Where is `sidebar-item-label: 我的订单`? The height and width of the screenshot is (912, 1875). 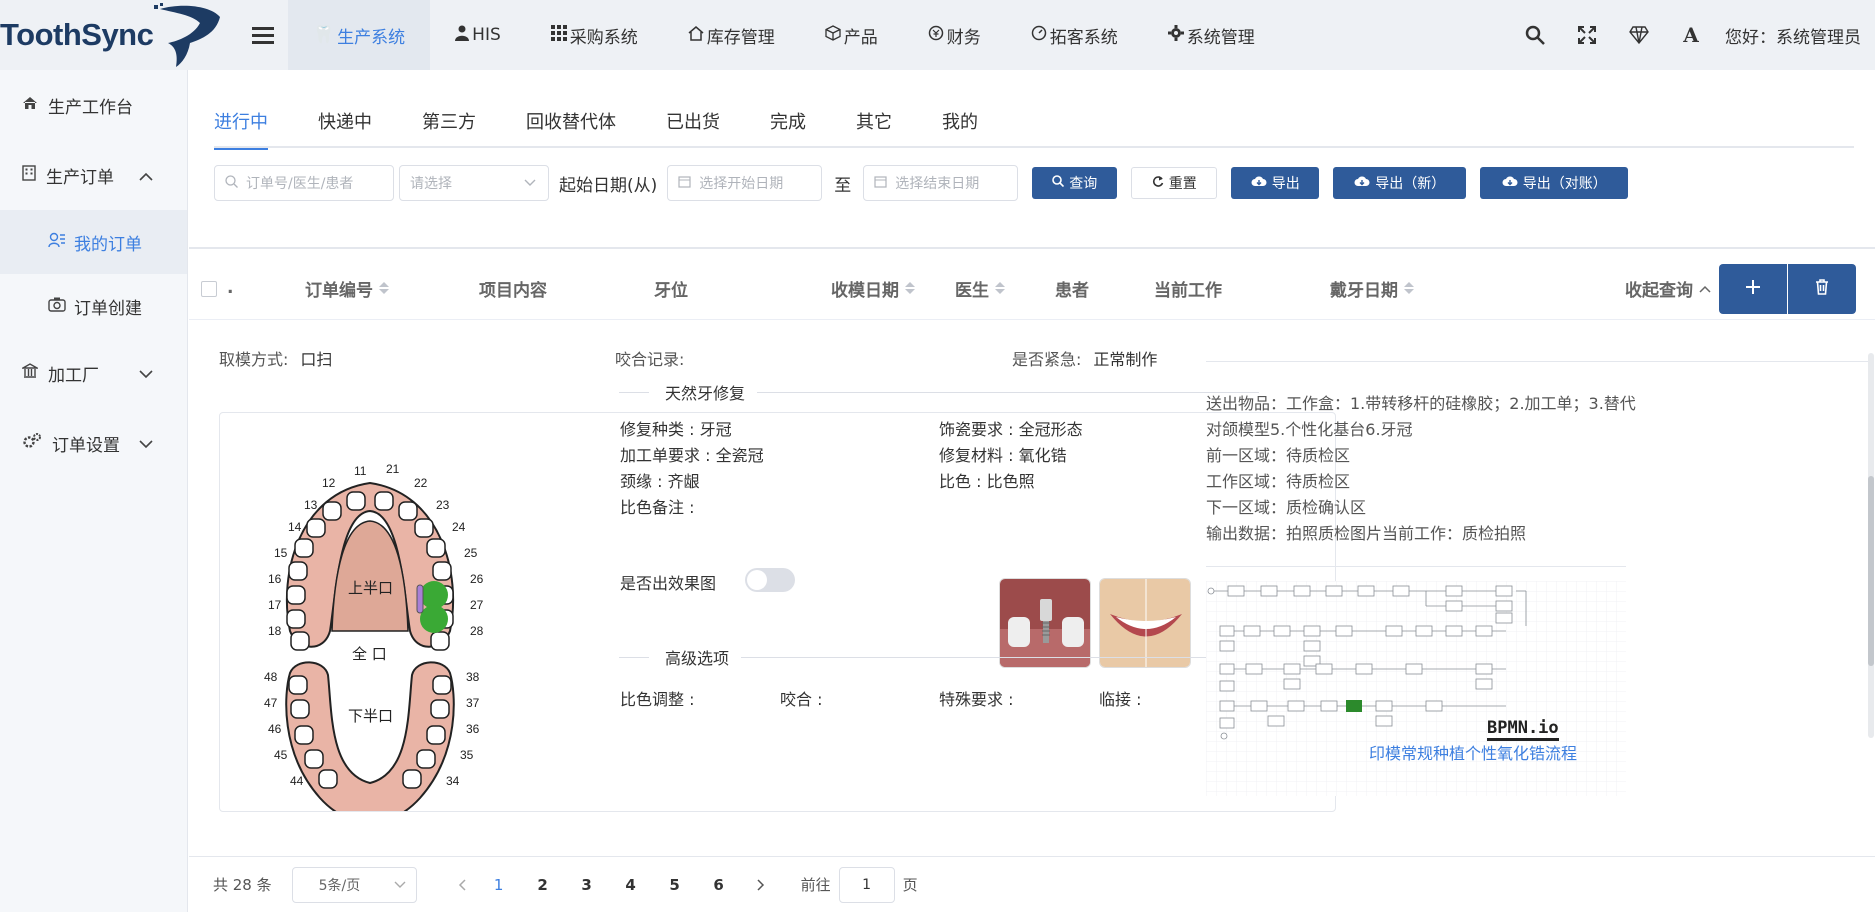
sidebar-item-label: 我的订单 is located at coordinates (108, 244).